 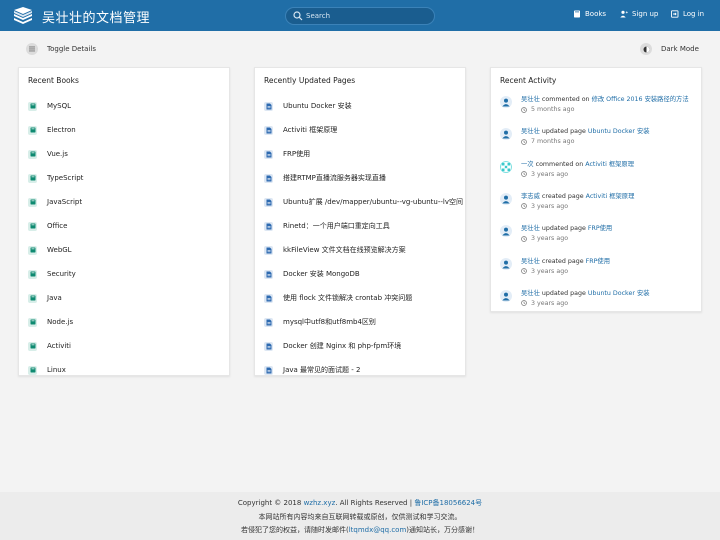 What do you see at coordinates (527, 164) in the screenshot?
I see `activity-user-link: 一次` at bounding box center [527, 164].